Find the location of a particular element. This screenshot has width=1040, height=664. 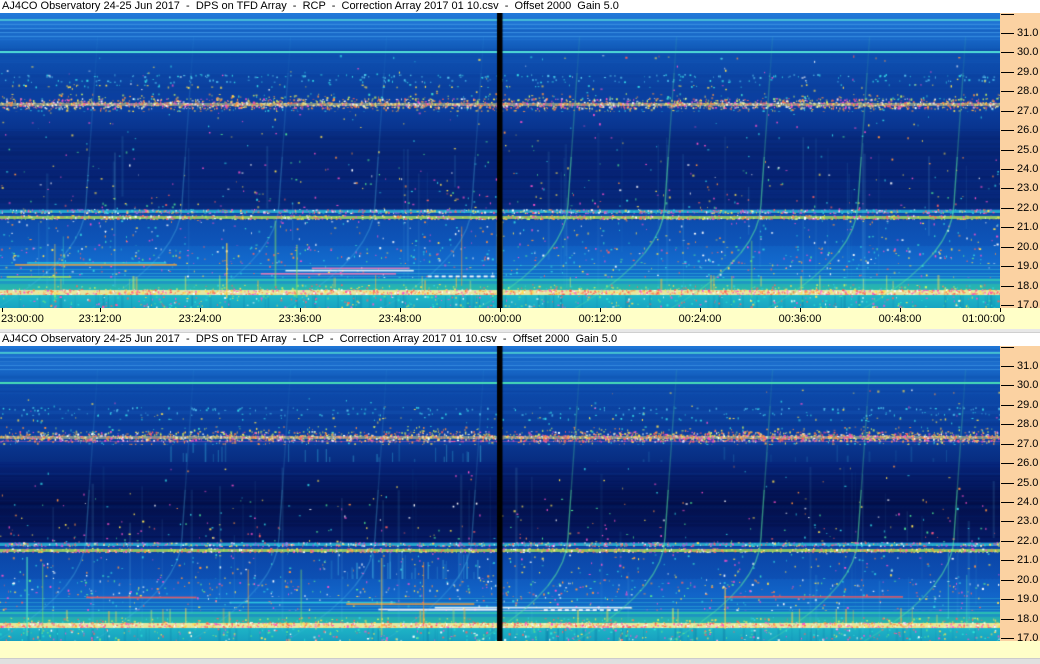

lcp-time-axis-cropped is located at coordinates (520, 649).